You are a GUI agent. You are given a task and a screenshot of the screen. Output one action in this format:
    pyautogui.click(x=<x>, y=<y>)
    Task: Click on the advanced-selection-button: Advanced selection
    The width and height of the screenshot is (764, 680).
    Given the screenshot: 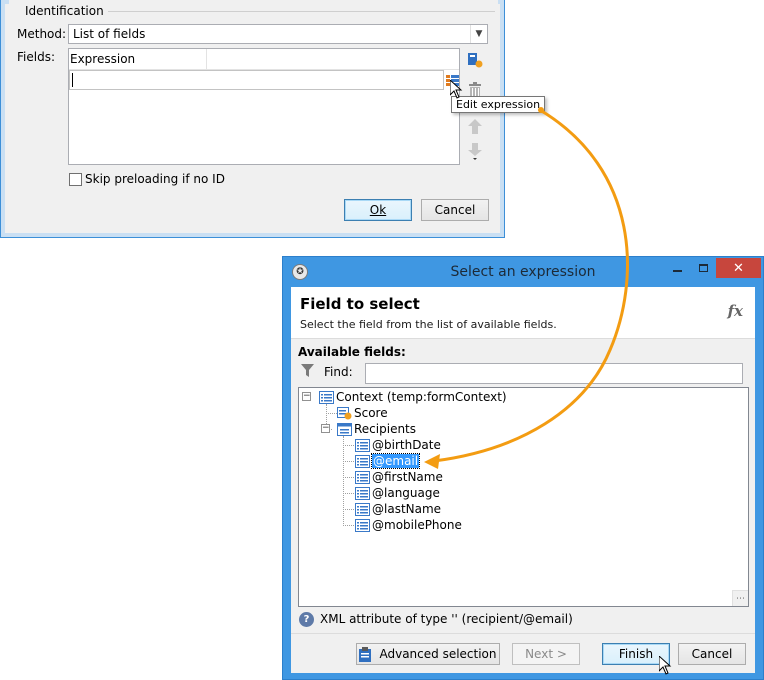 What is the action you would take?
    pyautogui.click(x=428, y=654)
    